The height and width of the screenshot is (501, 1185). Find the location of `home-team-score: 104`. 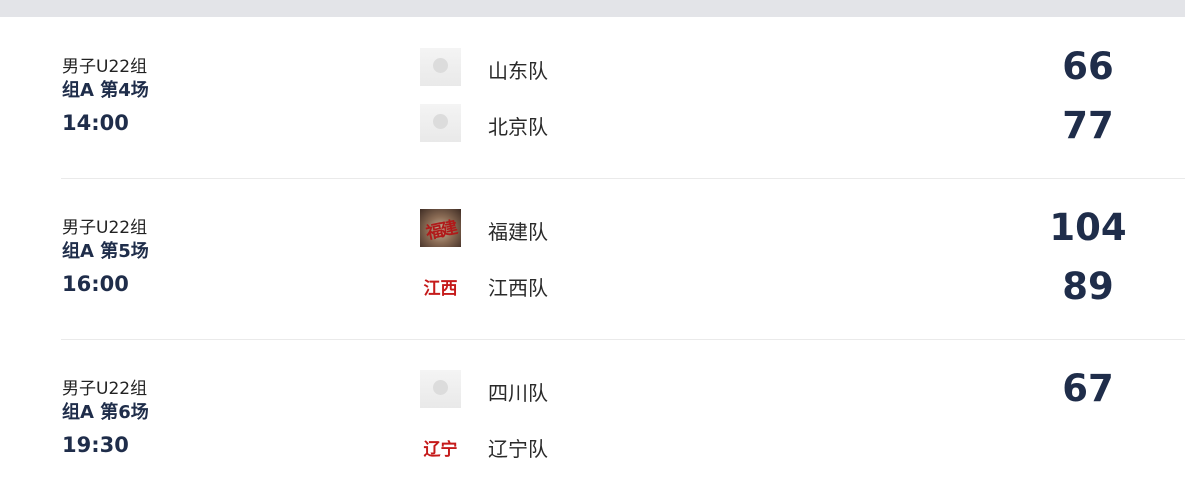

home-team-score: 104 is located at coordinates (1088, 227).